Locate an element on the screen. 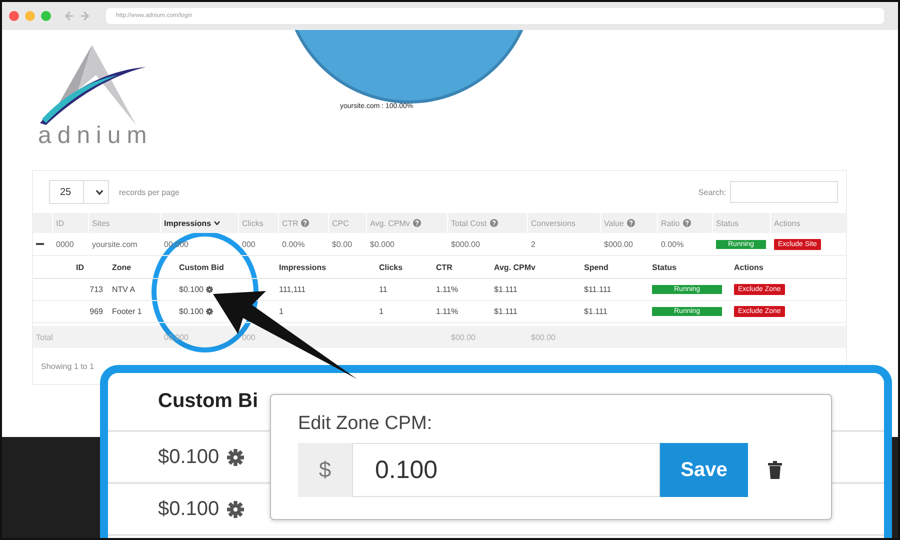 The height and width of the screenshot is (540, 900). collapse-icon is located at coordinates (40, 244).